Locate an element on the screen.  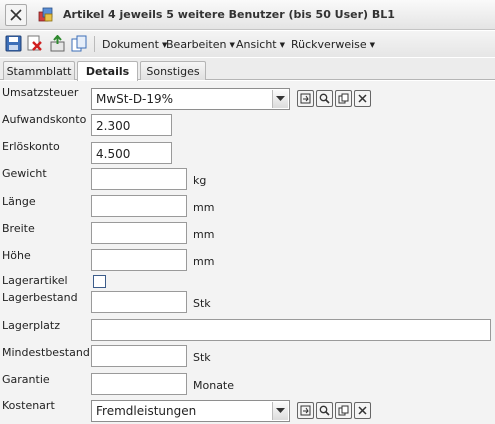
garantie-label: Garantie is located at coordinates (26, 379).